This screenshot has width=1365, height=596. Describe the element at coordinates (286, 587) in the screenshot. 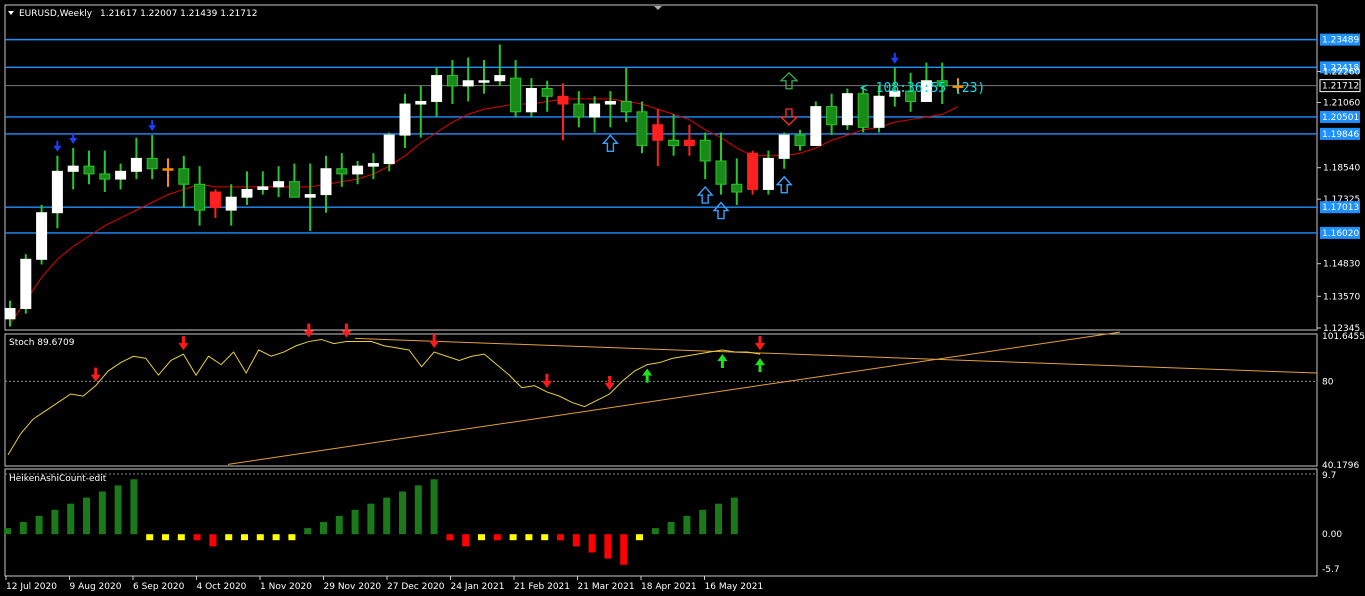

I see `time-tick-label: 1 Nov 2020` at that location.